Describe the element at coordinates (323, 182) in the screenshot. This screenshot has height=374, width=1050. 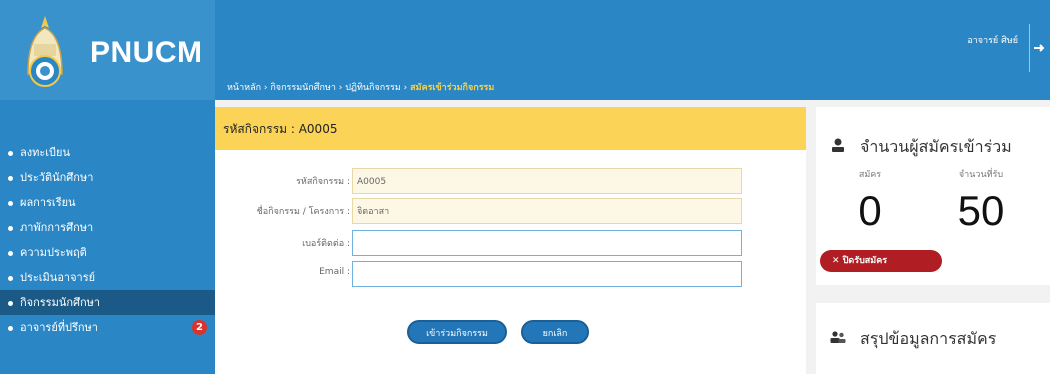
I see `activity-code-label: รหัสกิจกรรม :` at that location.